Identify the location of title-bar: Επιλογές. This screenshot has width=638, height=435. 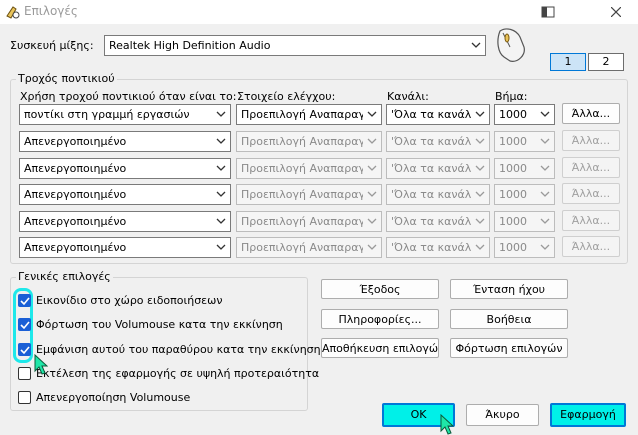
(319, 12).